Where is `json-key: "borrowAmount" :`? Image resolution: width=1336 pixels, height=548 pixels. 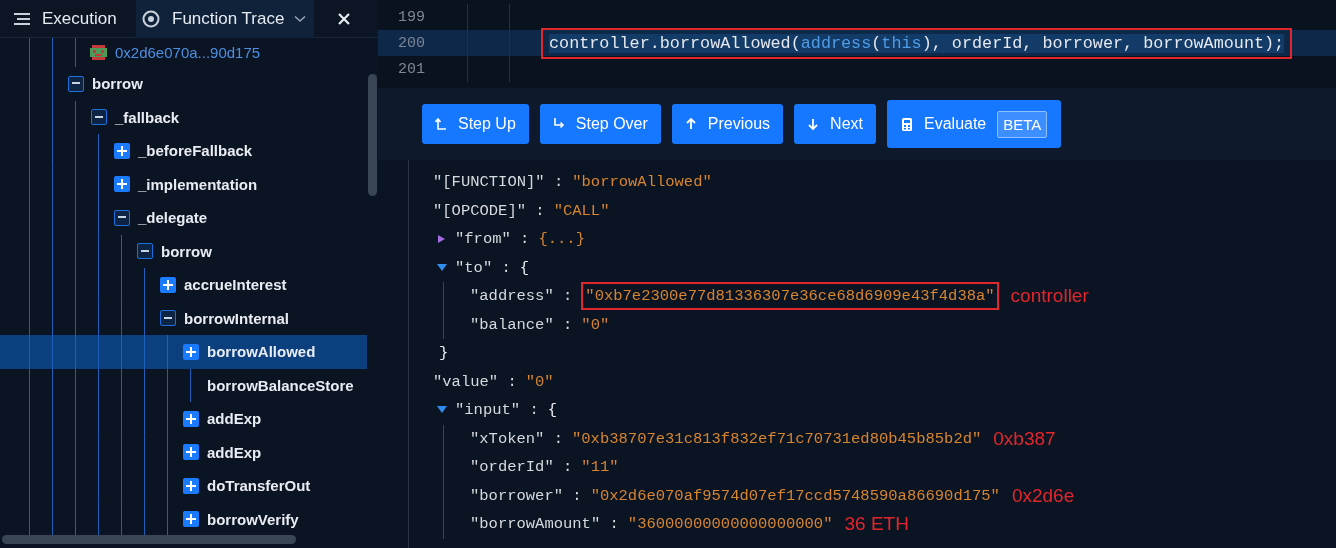
json-key: "borrowAmount" : is located at coordinates (544, 524).